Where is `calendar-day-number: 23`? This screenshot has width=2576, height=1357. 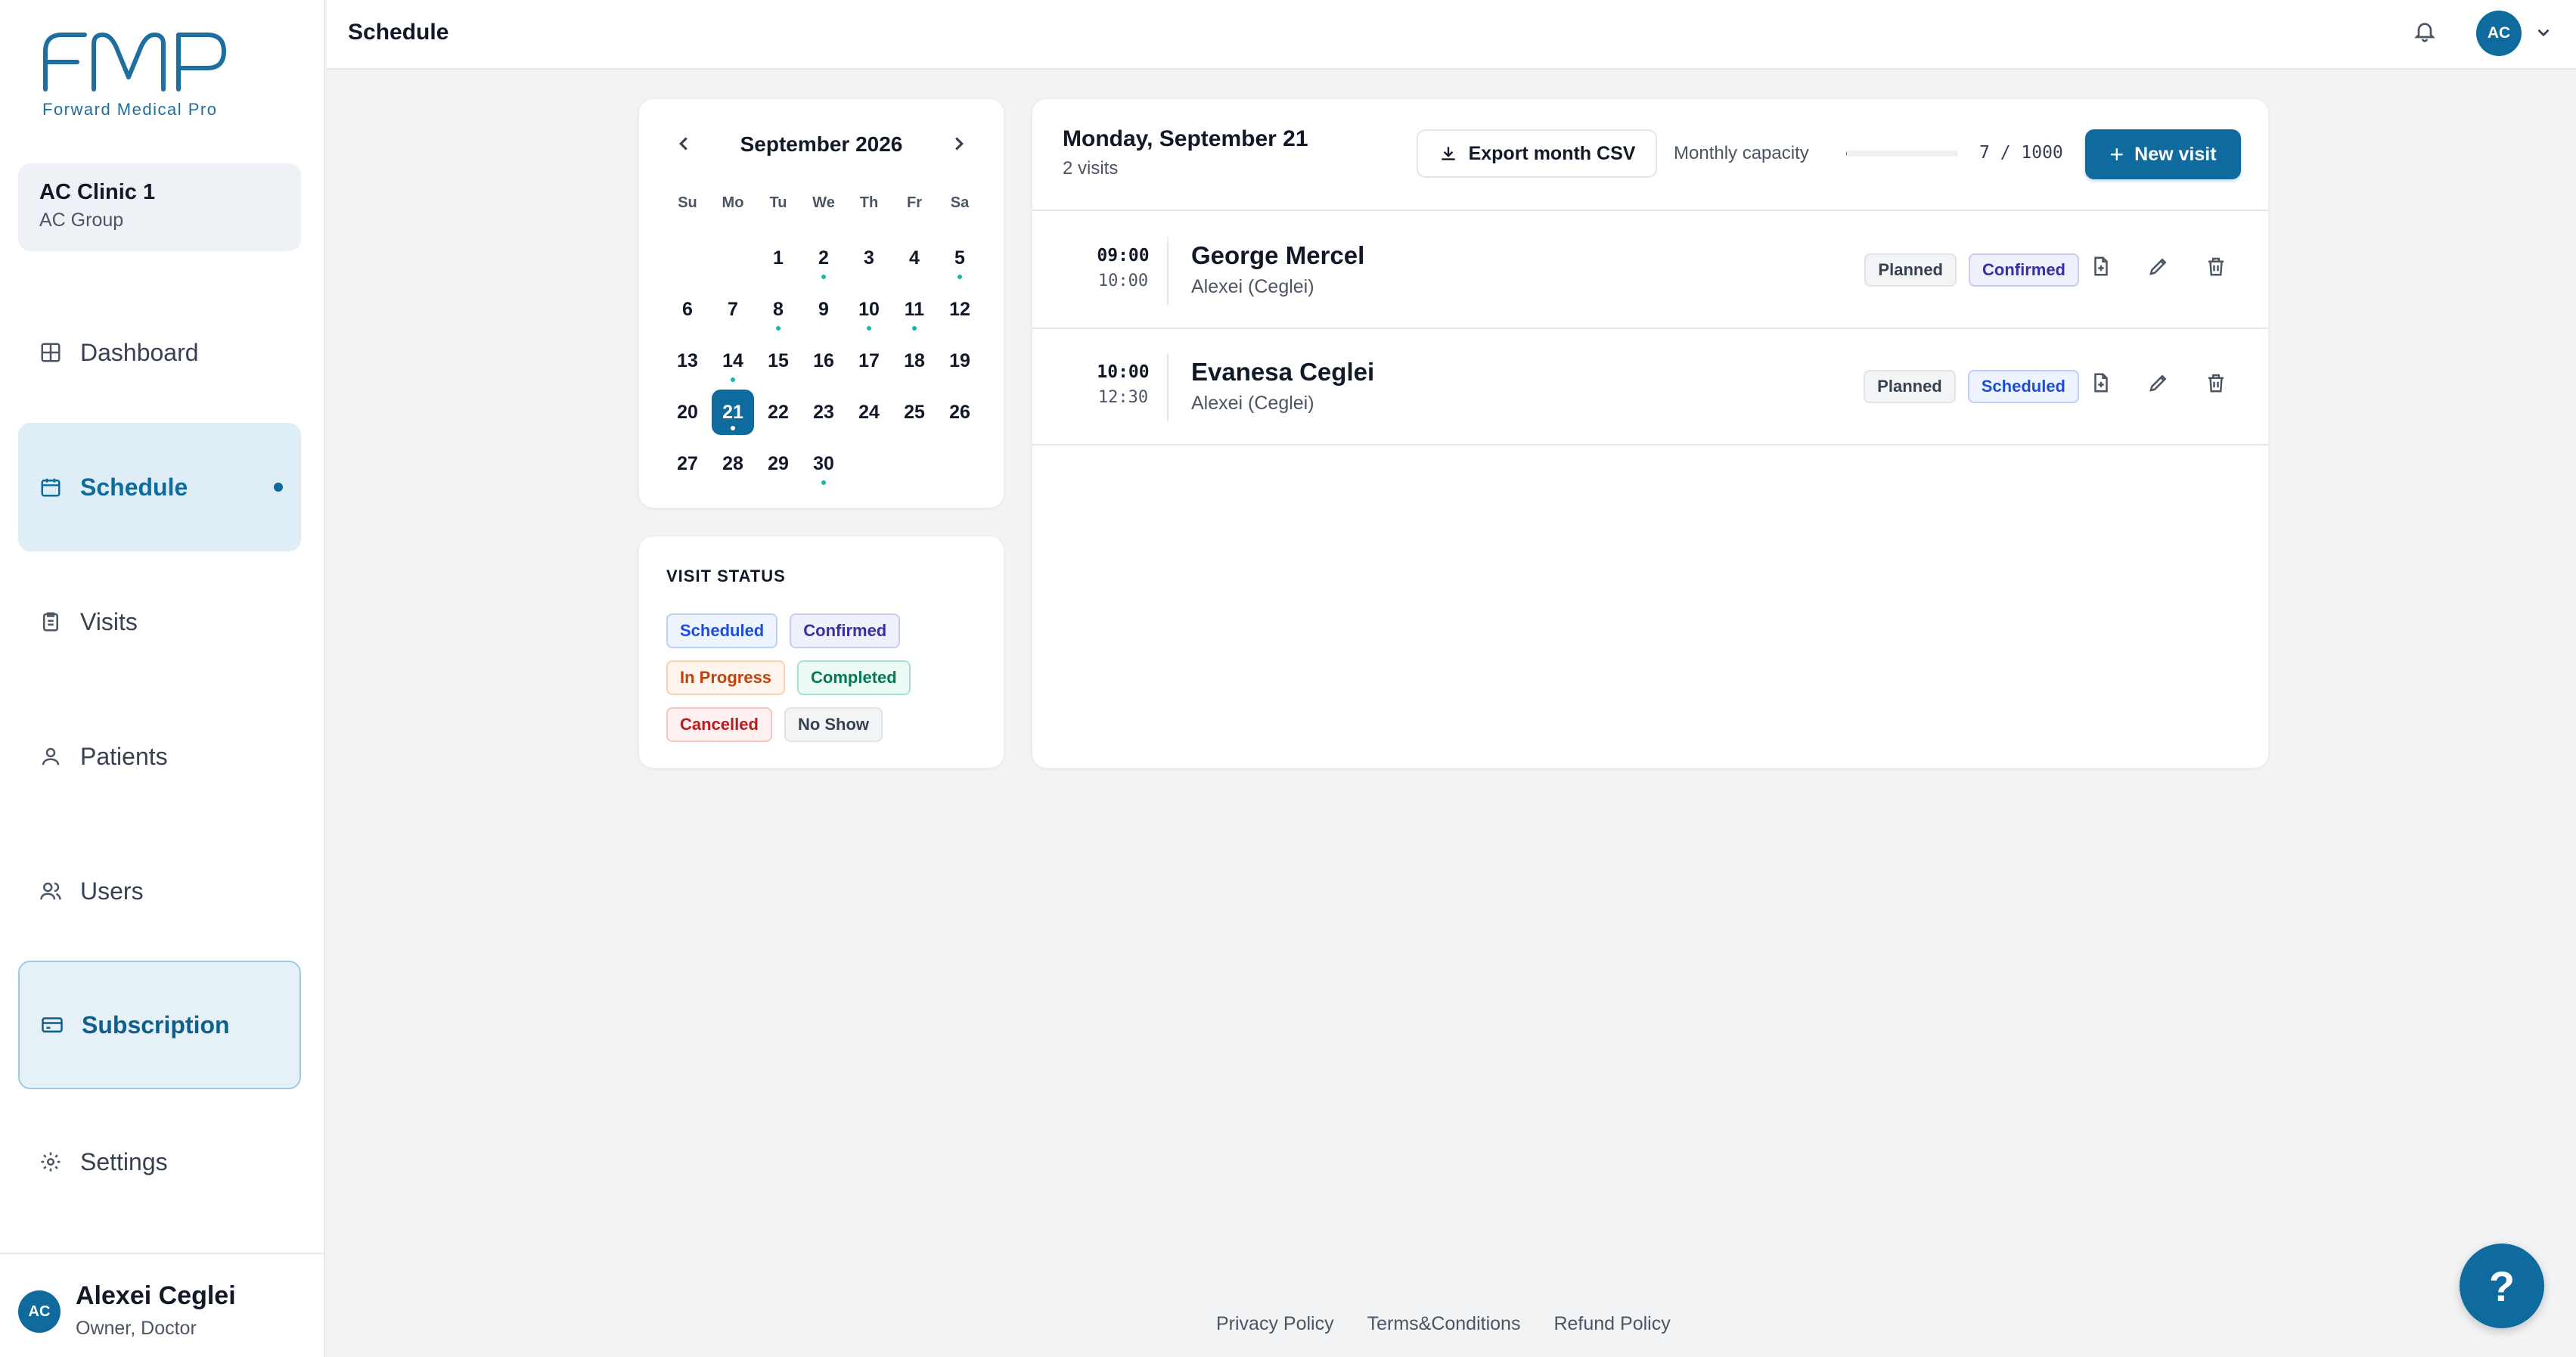
calendar-day-number: 23 is located at coordinates (823, 412).